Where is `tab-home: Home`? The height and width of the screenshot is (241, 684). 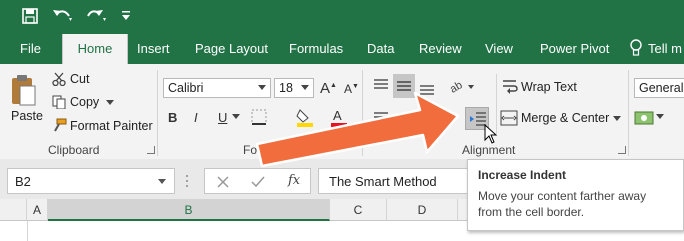
tab-home: Home is located at coordinates (95, 49).